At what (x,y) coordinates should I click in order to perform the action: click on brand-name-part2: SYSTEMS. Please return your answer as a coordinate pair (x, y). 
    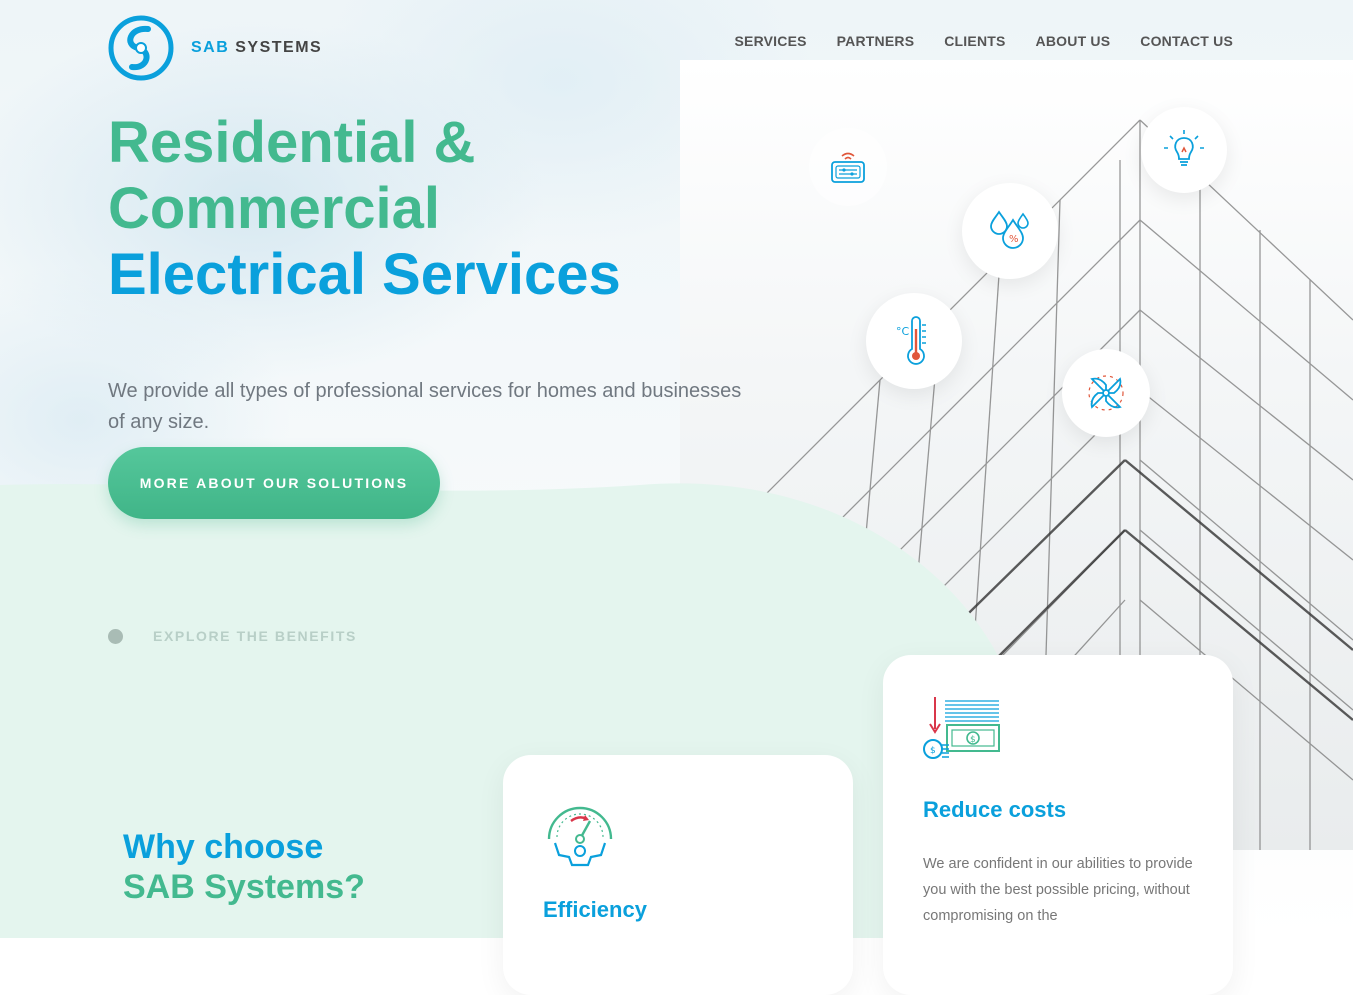
    Looking at the image, I should click on (279, 47).